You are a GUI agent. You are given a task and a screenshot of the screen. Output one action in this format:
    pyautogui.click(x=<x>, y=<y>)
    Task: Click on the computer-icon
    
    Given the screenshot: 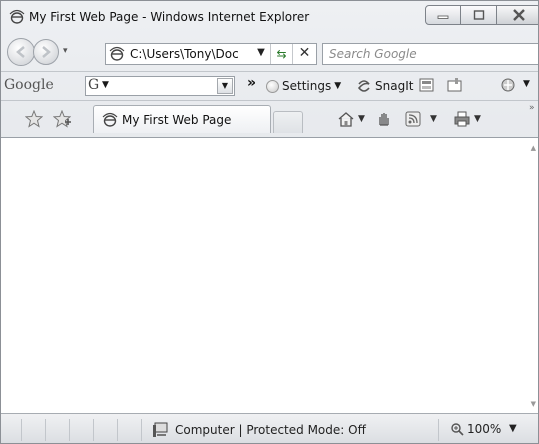 What is the action you would take?
    pyautogui.click(x=160, y=429)
    